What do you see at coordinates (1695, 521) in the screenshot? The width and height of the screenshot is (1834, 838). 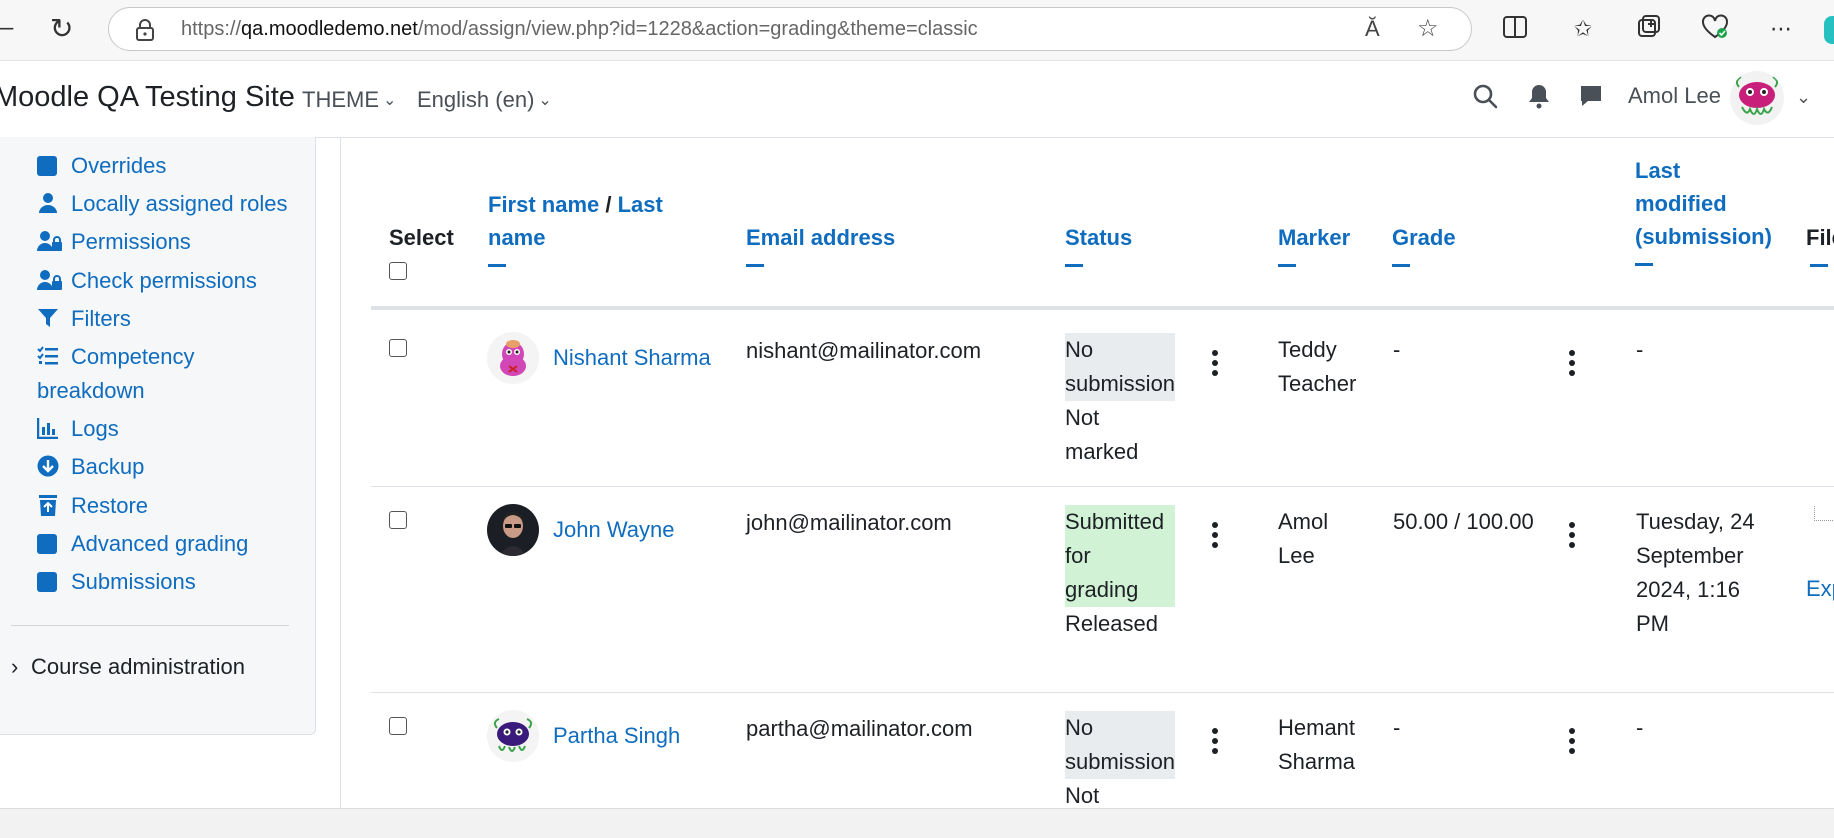 I see `last-modified-text: Tuesday, 24` at bounding box center [1695, 521].